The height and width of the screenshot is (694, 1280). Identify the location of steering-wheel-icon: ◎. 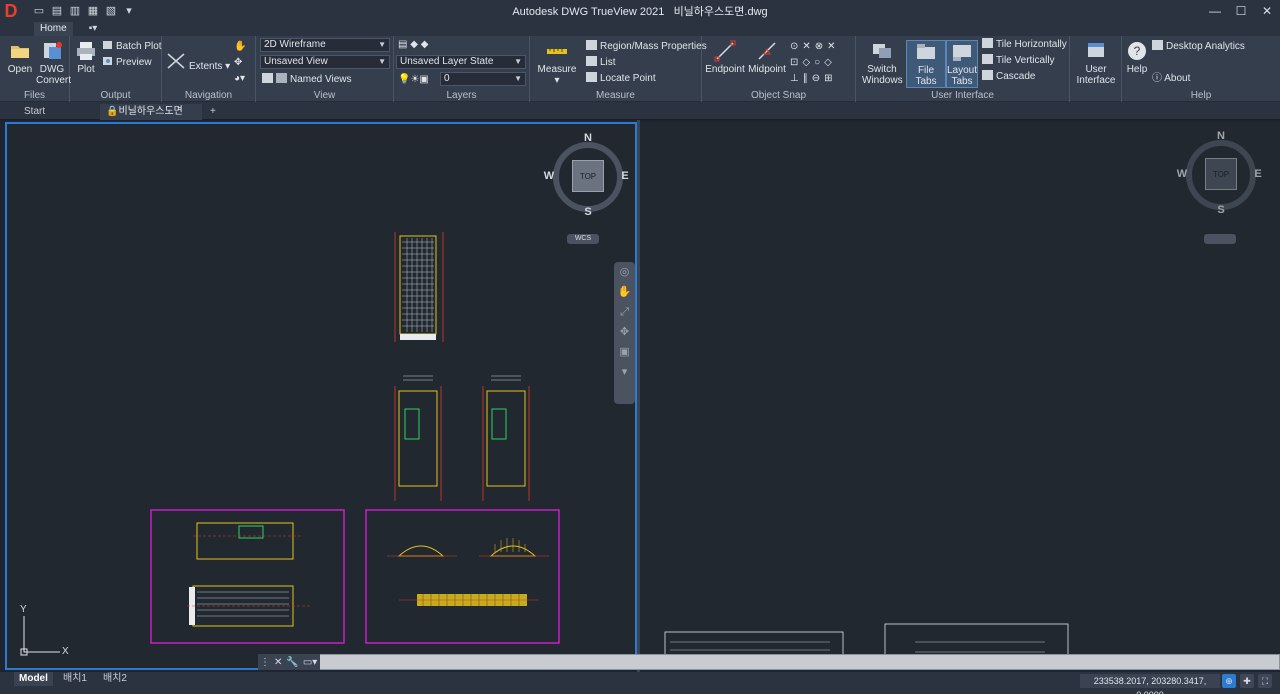
(624, 272).